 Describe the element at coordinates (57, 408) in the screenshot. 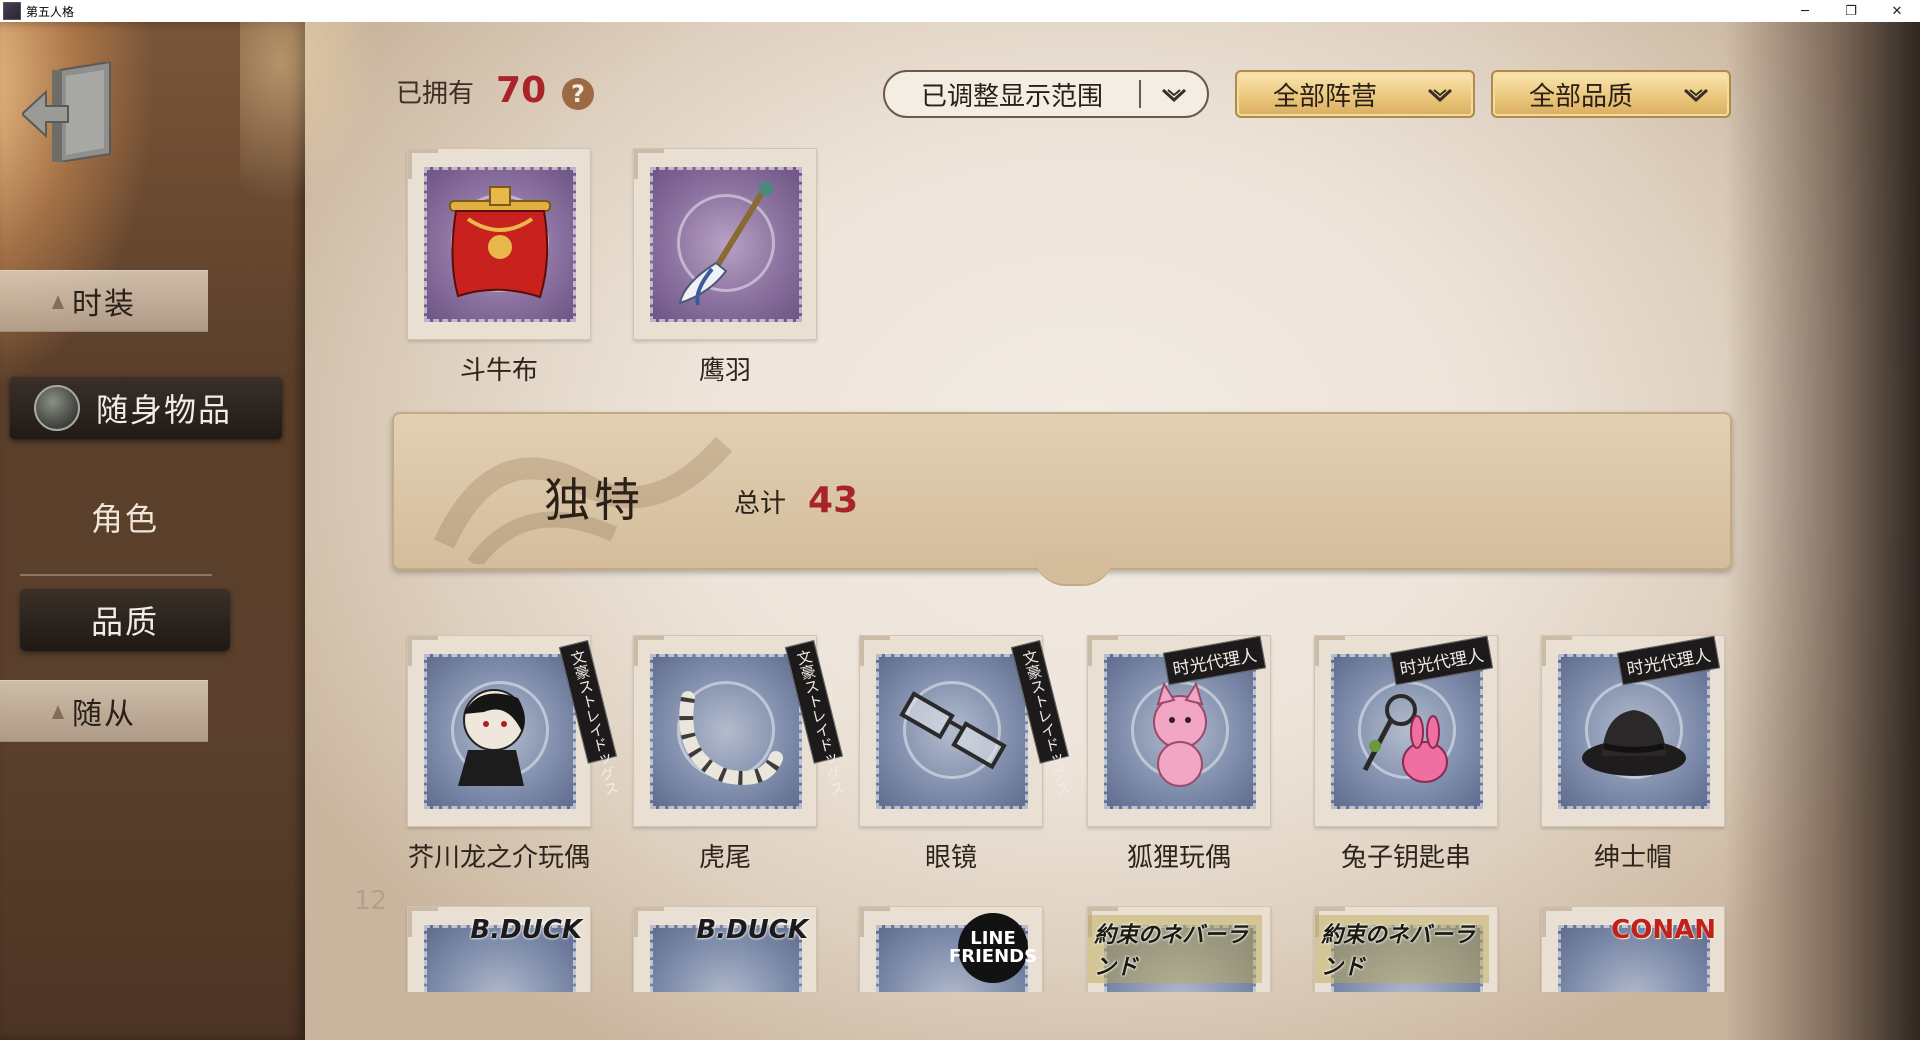

I see `shield-emblem-icon` at that location.